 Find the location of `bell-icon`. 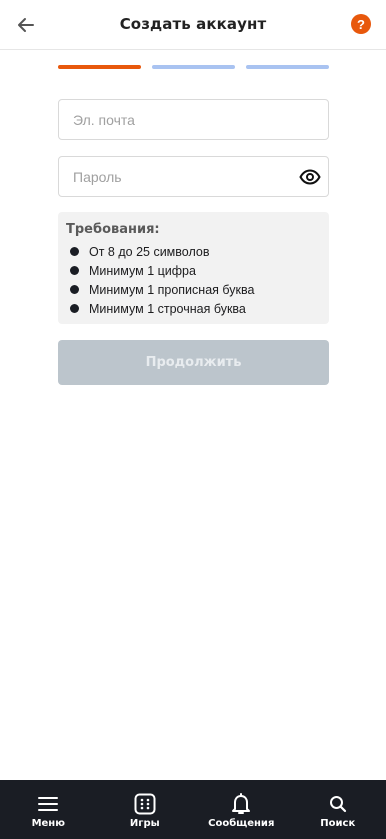

bell-icon is located at coordinates (241, 803).